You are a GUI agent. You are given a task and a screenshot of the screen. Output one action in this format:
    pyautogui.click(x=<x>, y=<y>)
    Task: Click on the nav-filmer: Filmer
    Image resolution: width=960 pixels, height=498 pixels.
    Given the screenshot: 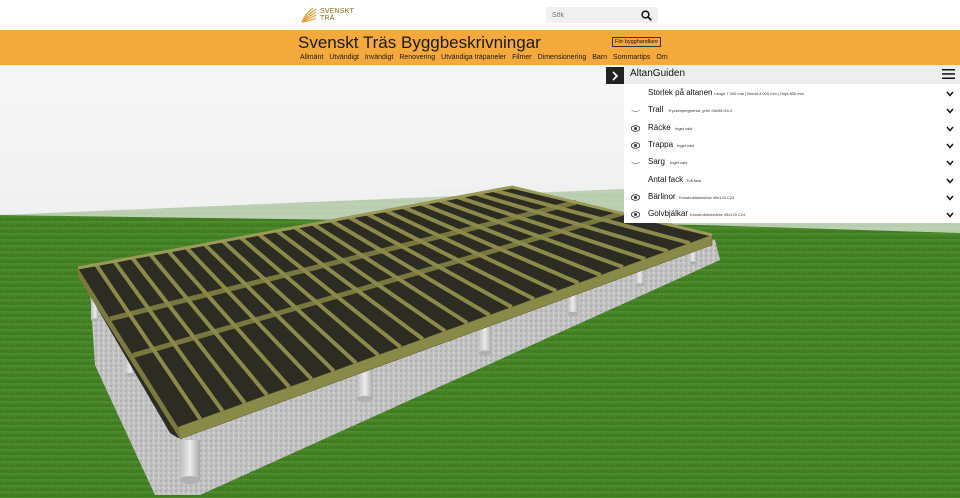 What is the action you would take?
    pyautogui.click(x=521, y=57)
    